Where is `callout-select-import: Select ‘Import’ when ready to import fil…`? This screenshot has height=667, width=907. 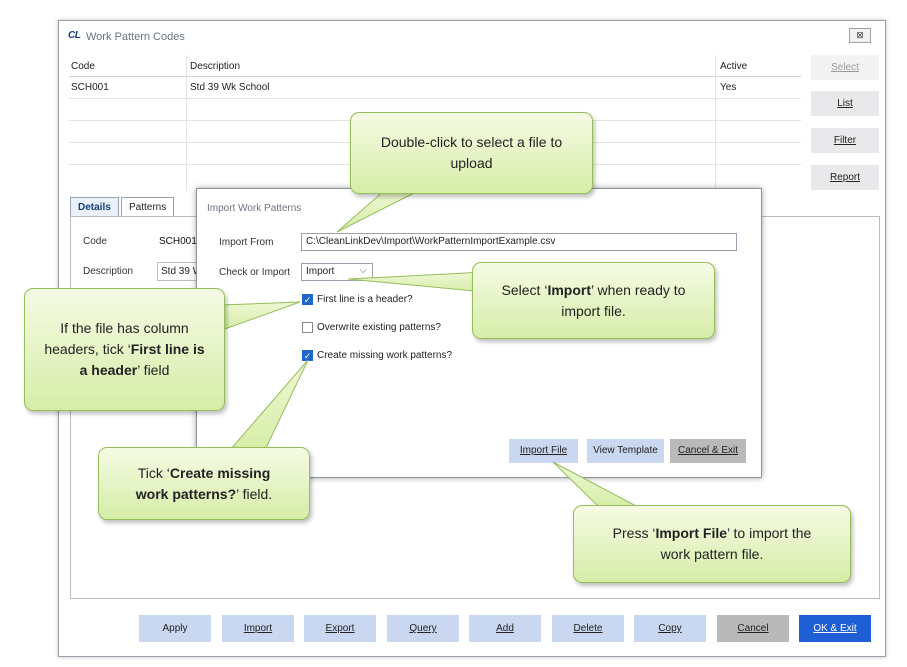
callout-select-import: Select ‘Import’ when ready to import fil… is located at coordinates (593, 300).